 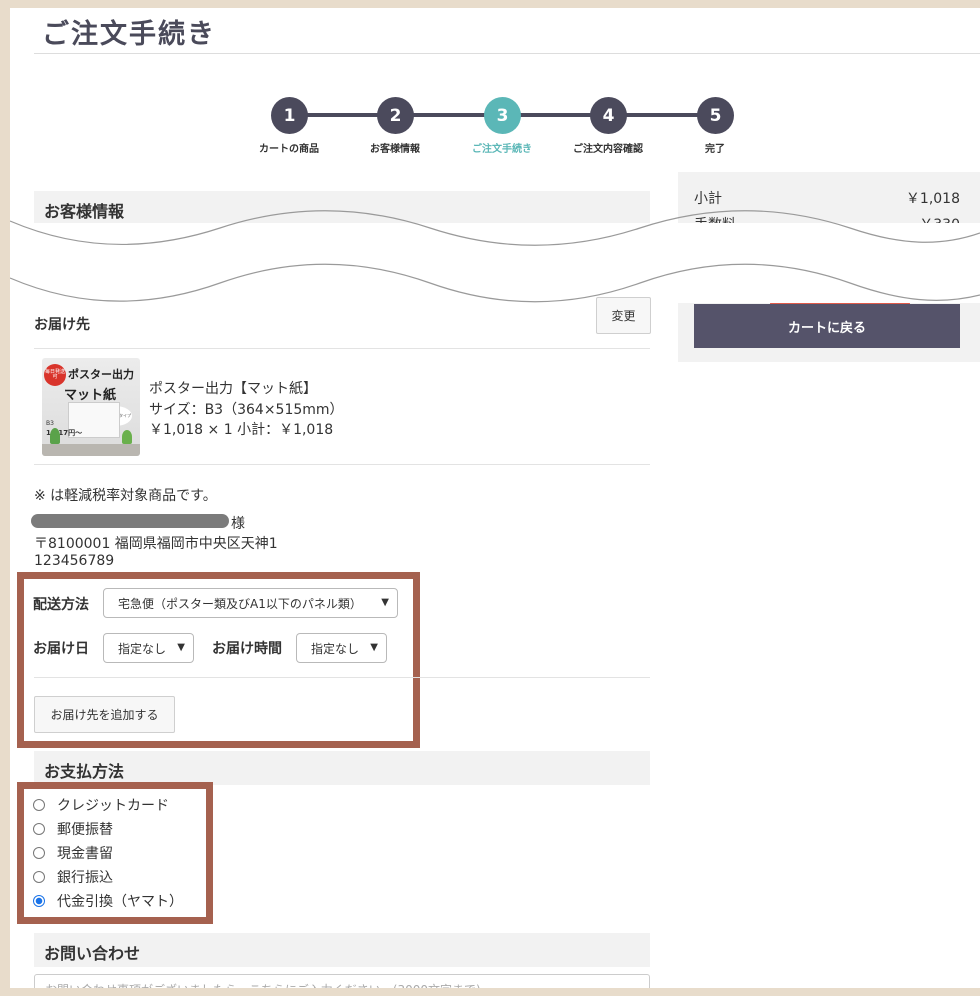 I want to click on payment-option-label: 代金引換（ヤマト）, so click(x=120, y=902).